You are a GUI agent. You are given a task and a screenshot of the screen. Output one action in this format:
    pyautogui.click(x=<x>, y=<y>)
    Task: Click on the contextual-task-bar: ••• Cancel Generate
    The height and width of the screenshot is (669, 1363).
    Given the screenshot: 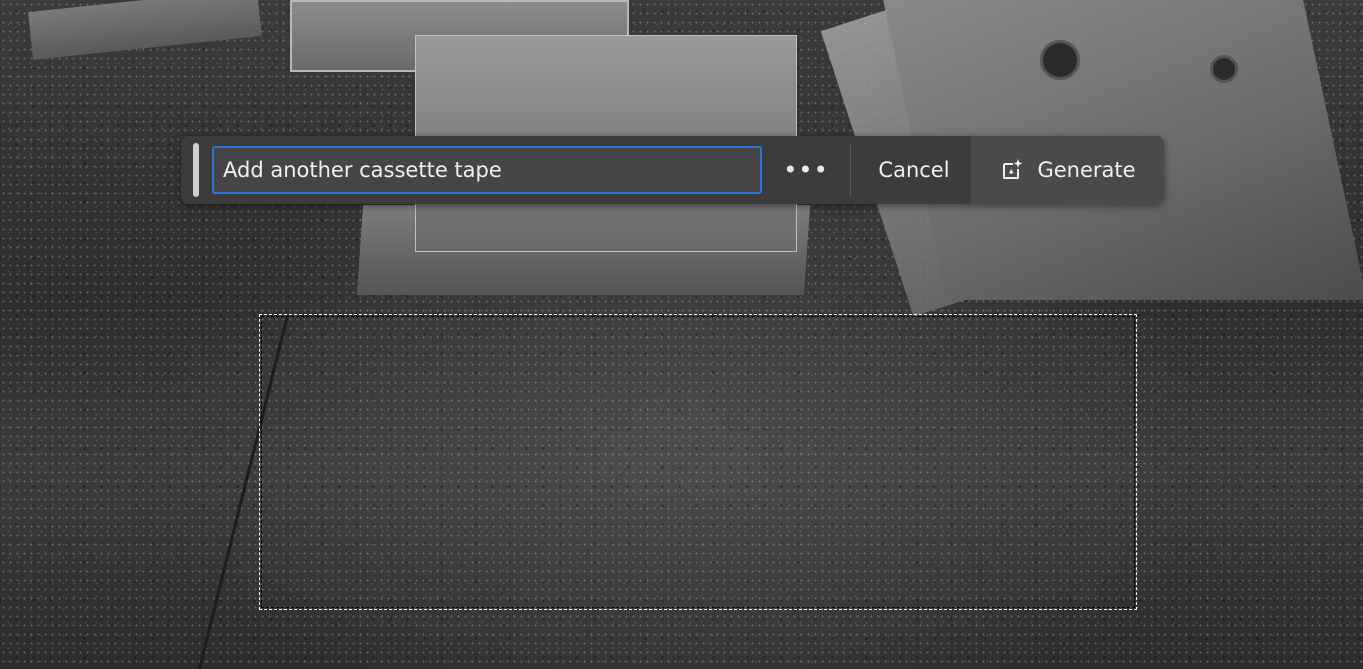 What is the action you would take?
    pyautogui.click(x=672, y=170)
    